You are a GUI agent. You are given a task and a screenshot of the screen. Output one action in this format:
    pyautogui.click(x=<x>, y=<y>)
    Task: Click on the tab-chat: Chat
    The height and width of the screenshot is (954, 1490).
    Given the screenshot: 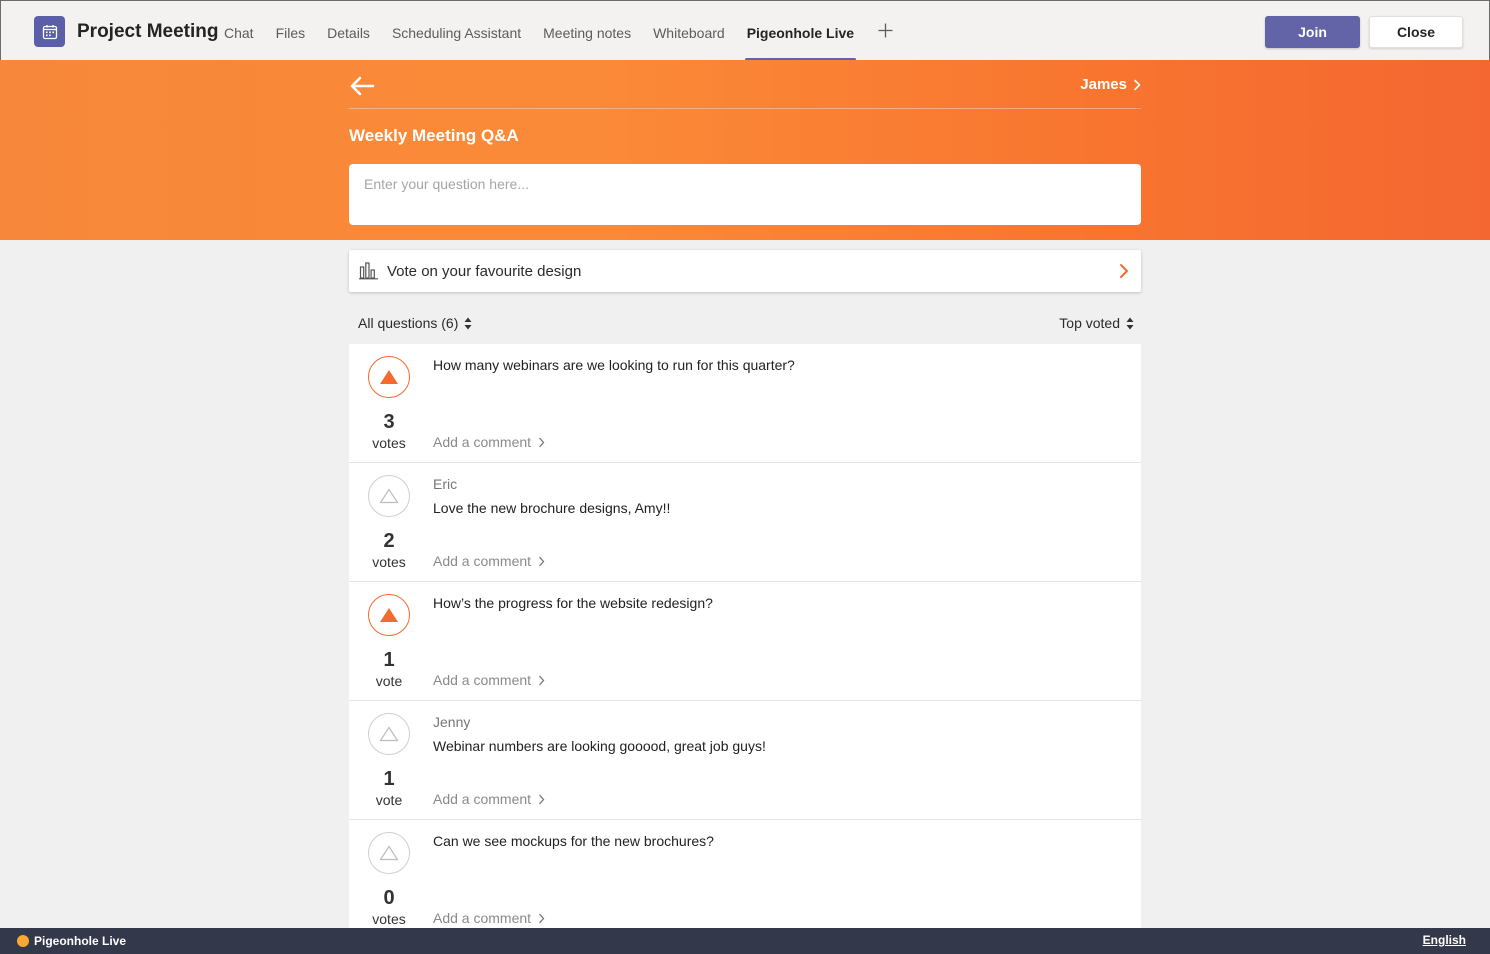 What is the action you would take?
    pyautogui.click(x=239, y=31)
    